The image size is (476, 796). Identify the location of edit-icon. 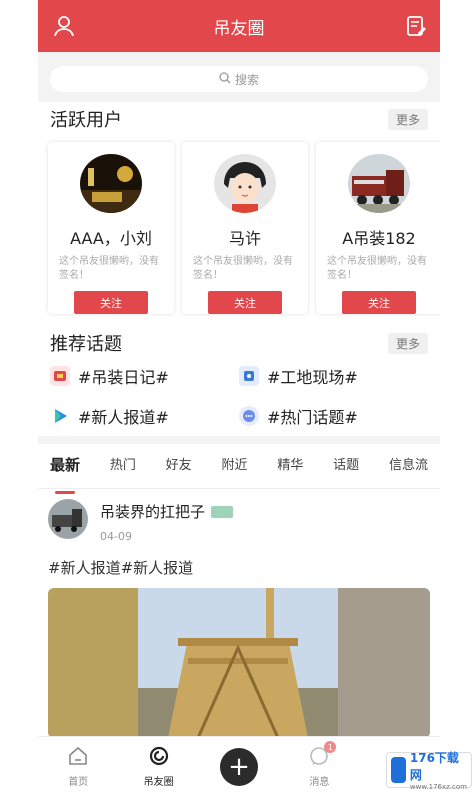
(416, 26).